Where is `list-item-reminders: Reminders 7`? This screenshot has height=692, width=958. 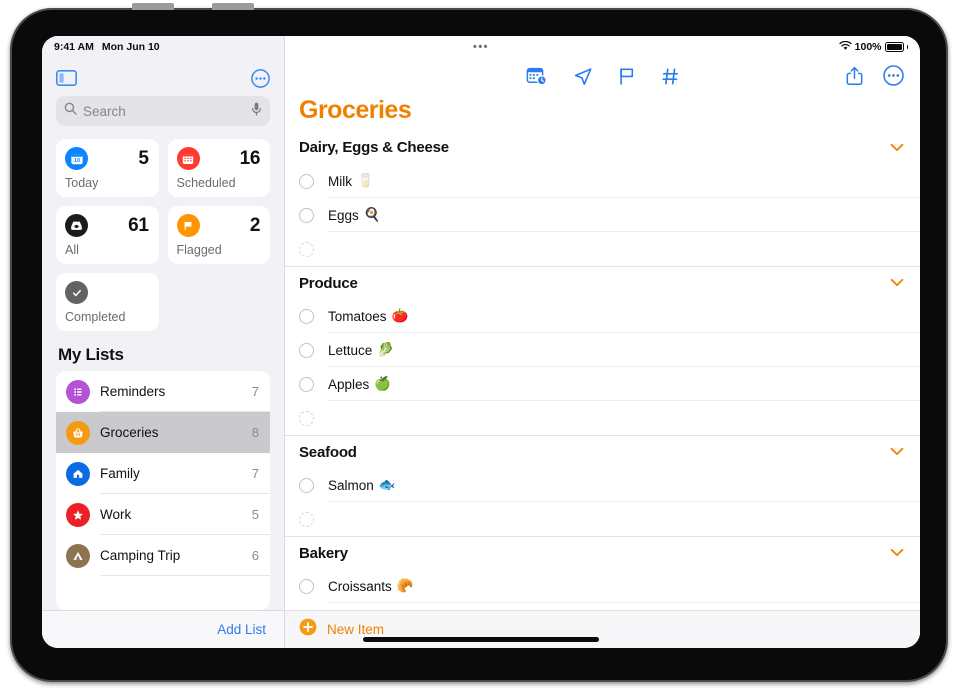 list-item-reminders: Reminders 7 is located at coordinates (163, 391).